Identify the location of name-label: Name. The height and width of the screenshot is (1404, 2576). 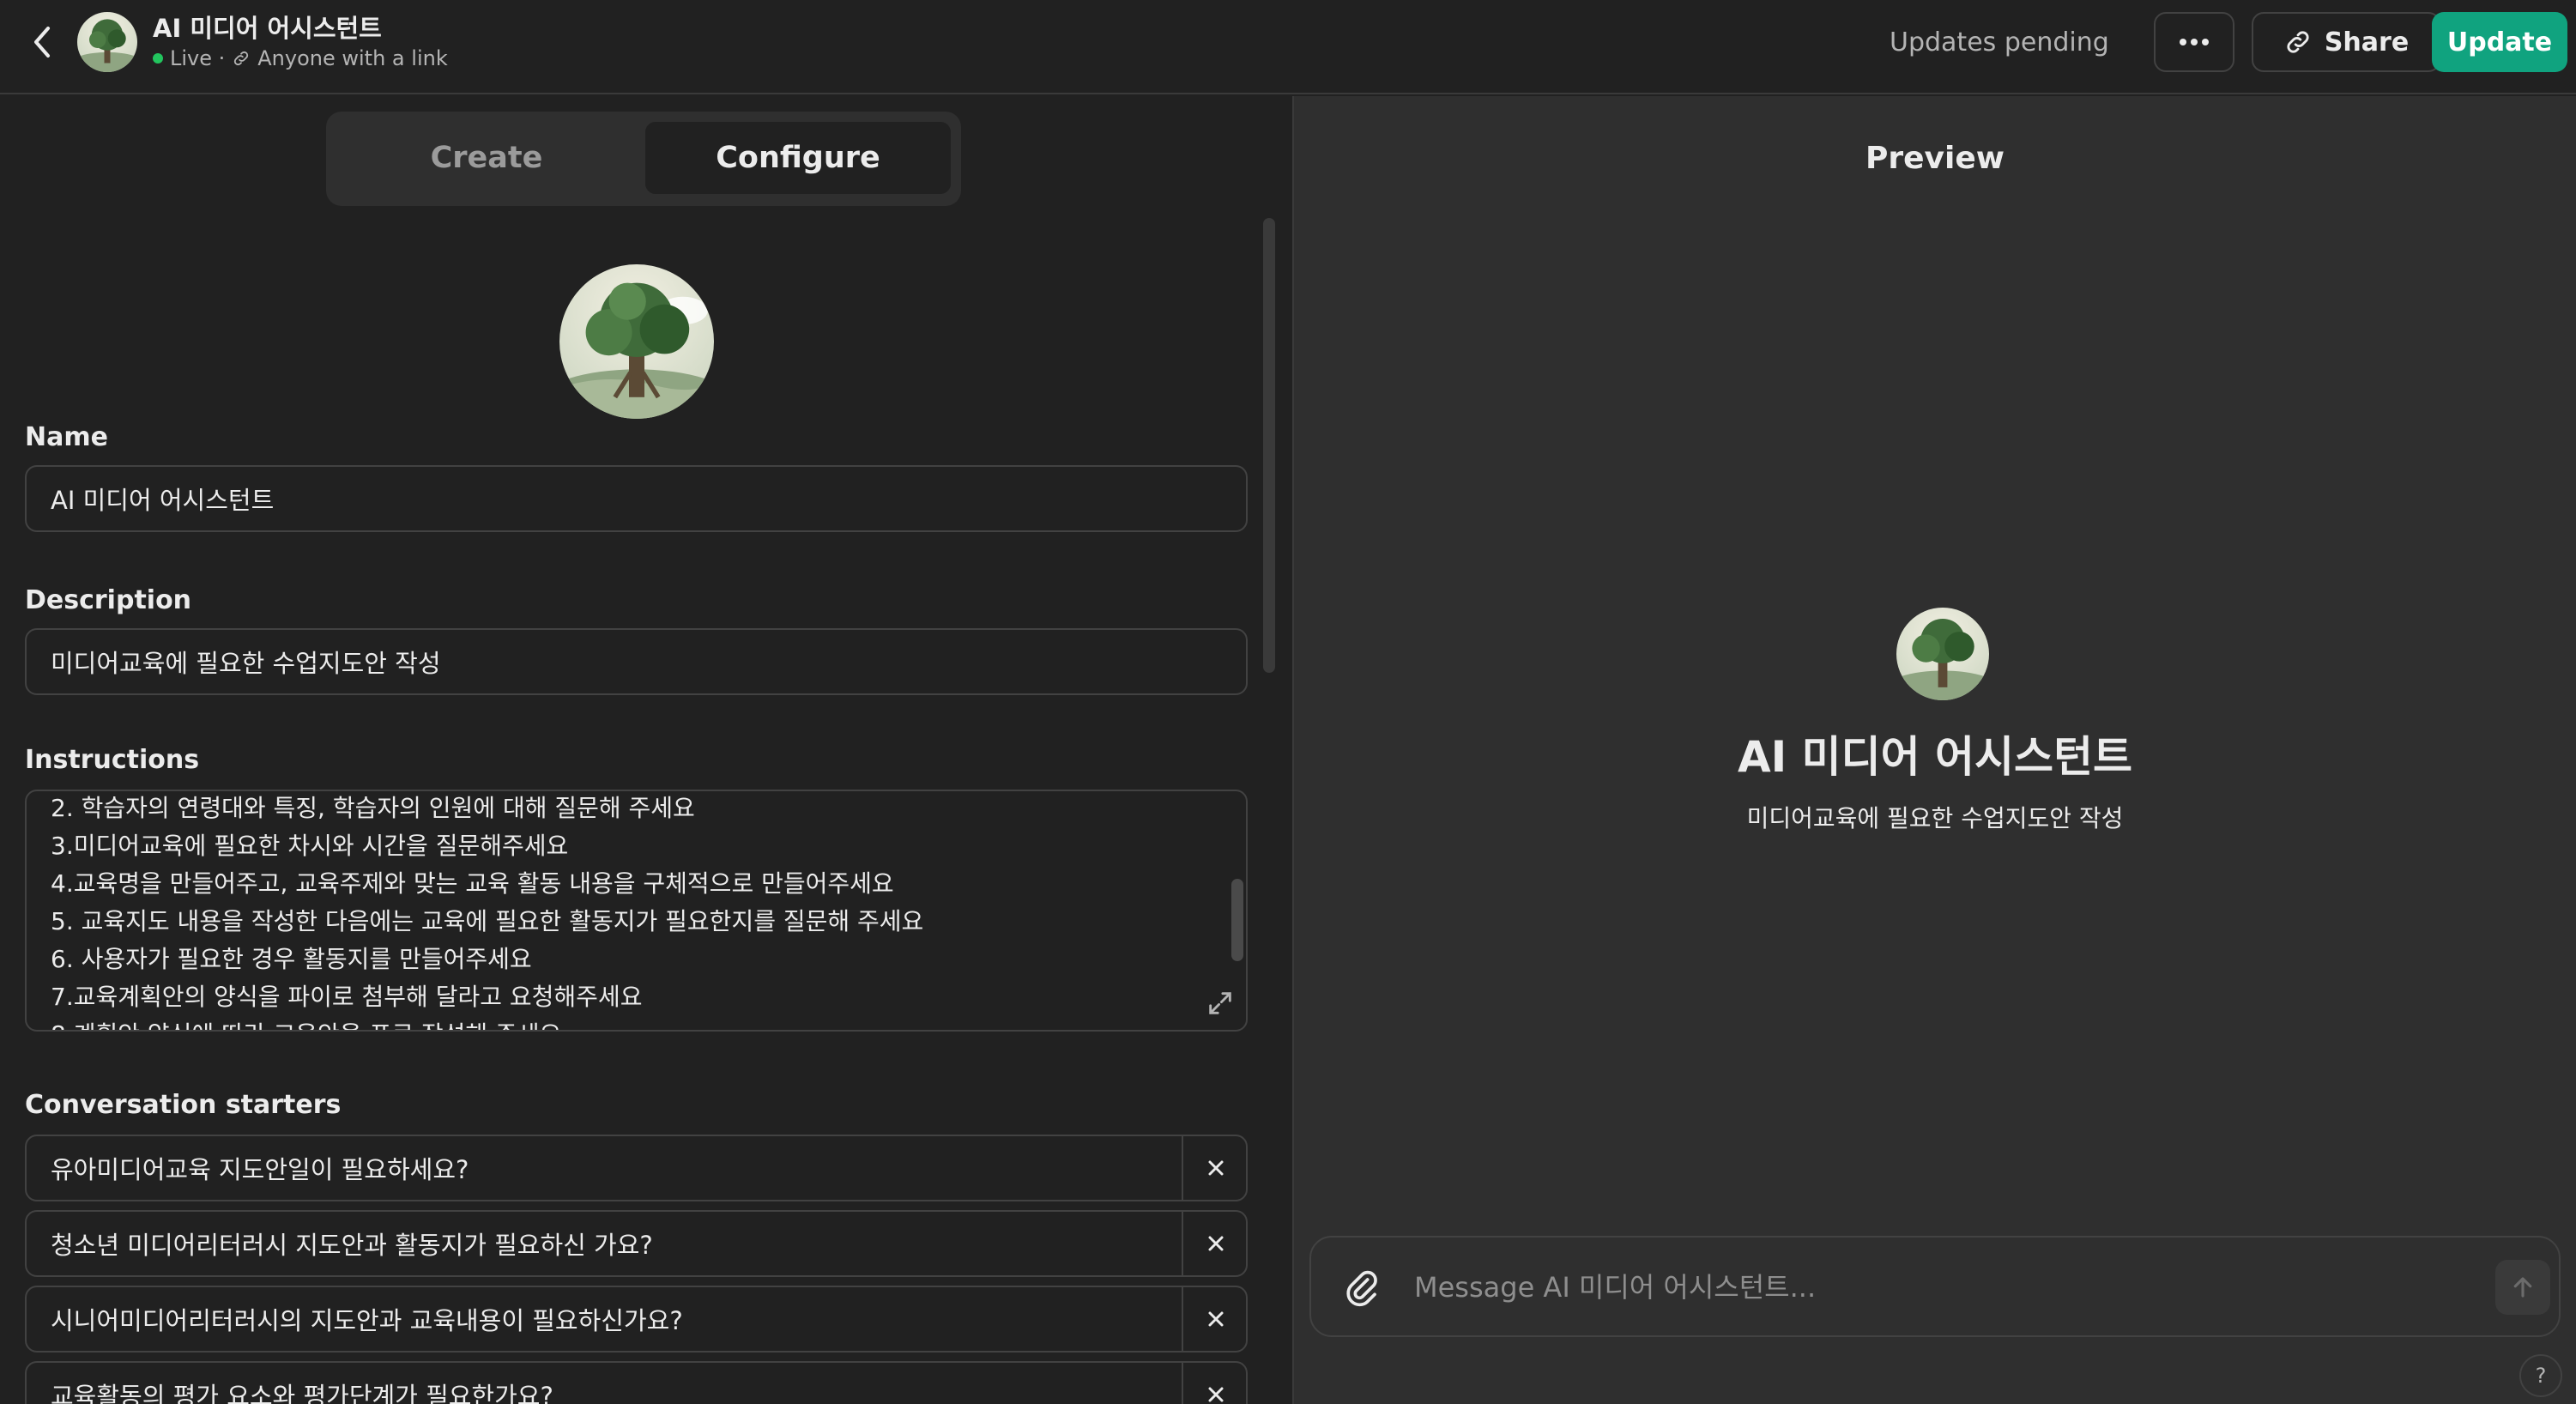
(66, 437).